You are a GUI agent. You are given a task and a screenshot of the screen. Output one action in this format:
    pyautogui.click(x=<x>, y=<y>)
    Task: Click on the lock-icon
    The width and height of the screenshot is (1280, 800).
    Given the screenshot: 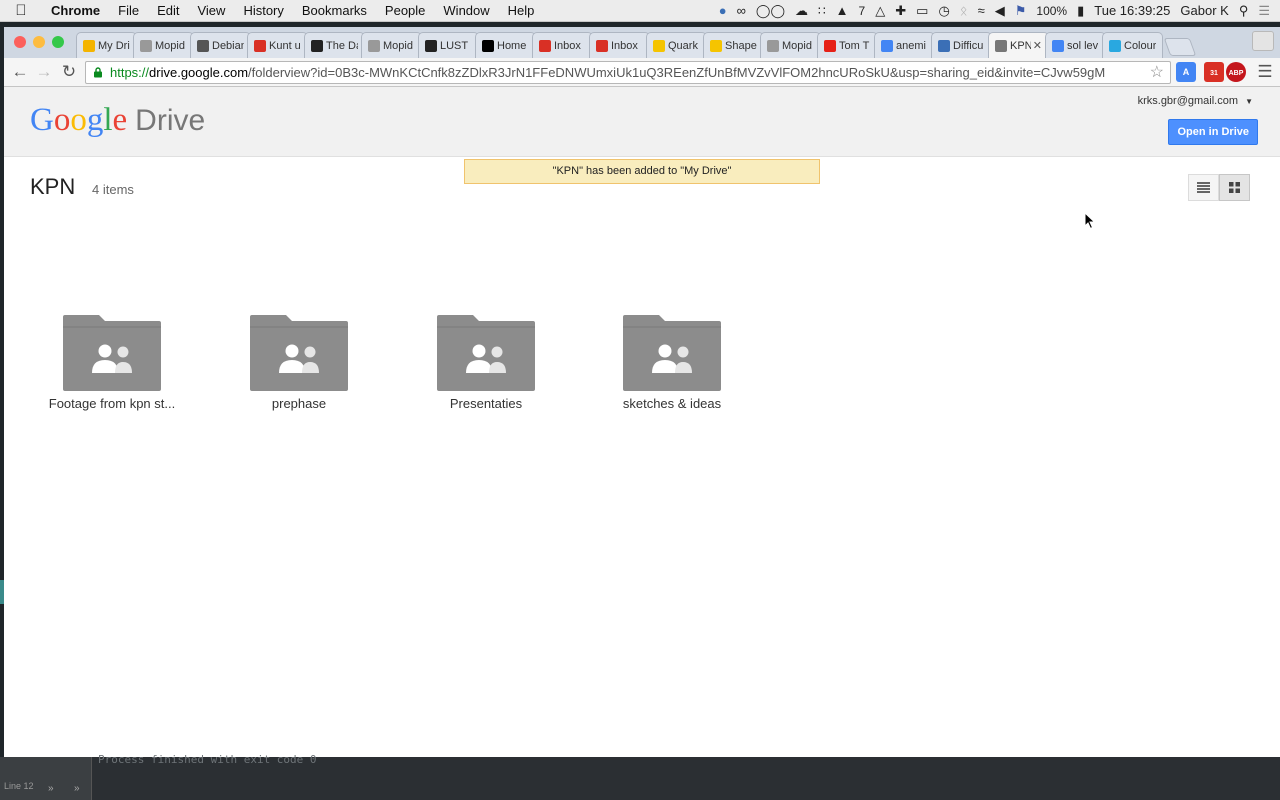 What is the action you would take?
    pyautogui.click(x=98, y=72)
    